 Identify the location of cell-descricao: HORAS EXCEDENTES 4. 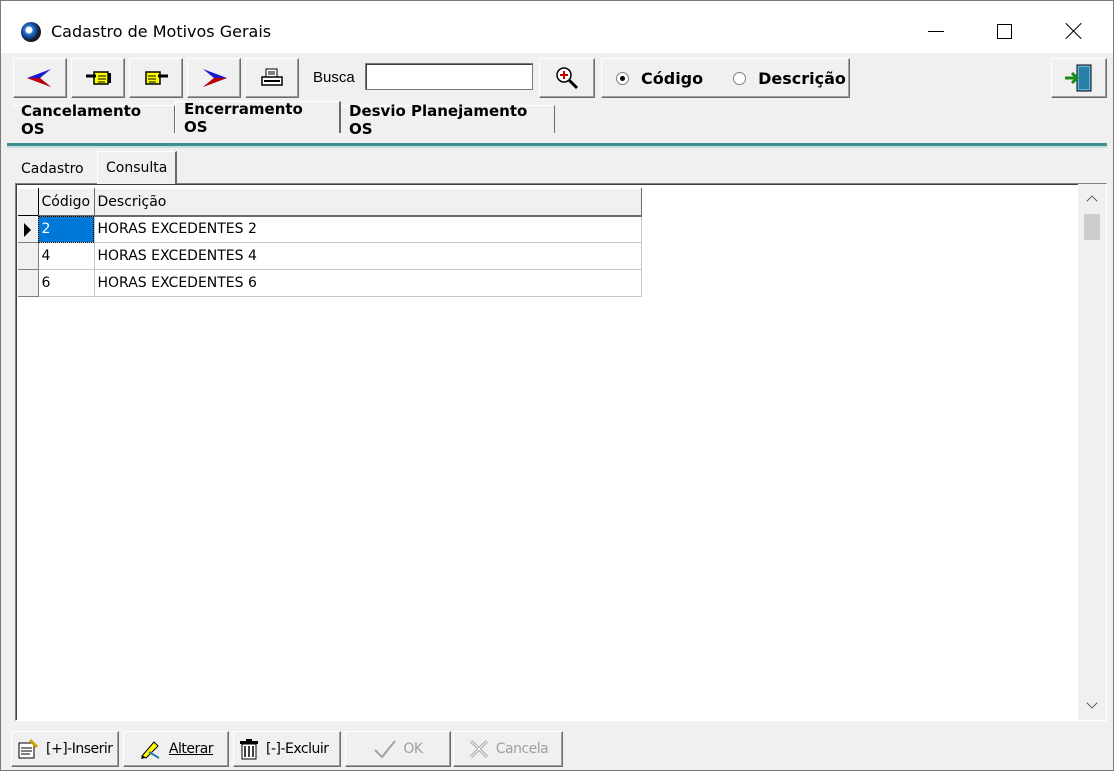
(368, 256).